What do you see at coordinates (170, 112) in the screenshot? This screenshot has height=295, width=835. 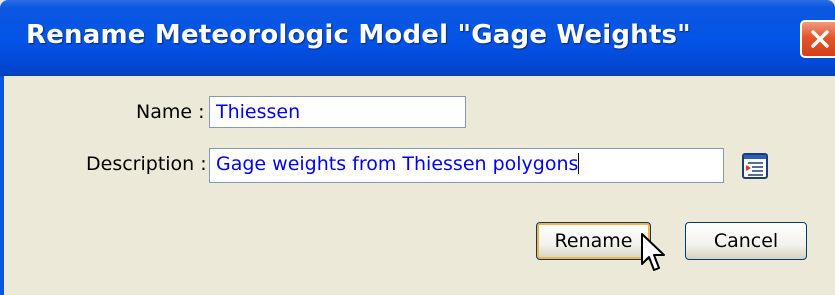 I see `name-label: Name :` at bounding box center [170, 112].